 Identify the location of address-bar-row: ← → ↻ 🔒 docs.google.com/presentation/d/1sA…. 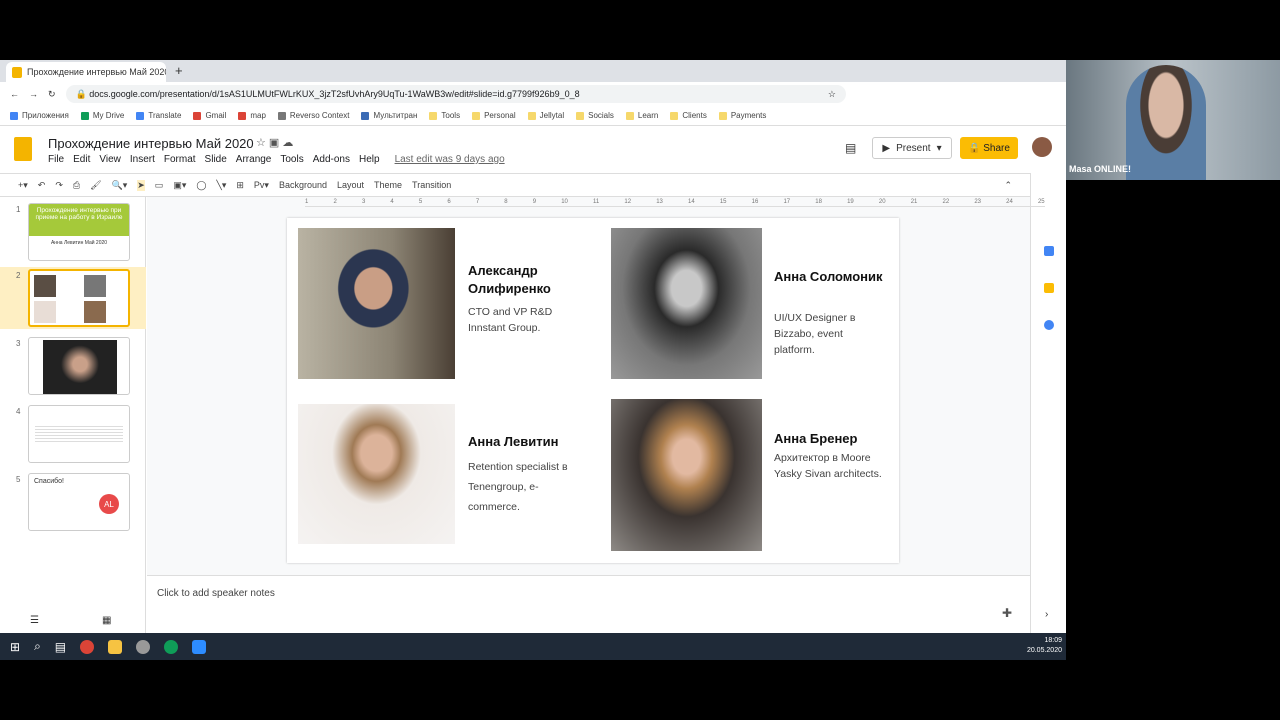
(533, 94).